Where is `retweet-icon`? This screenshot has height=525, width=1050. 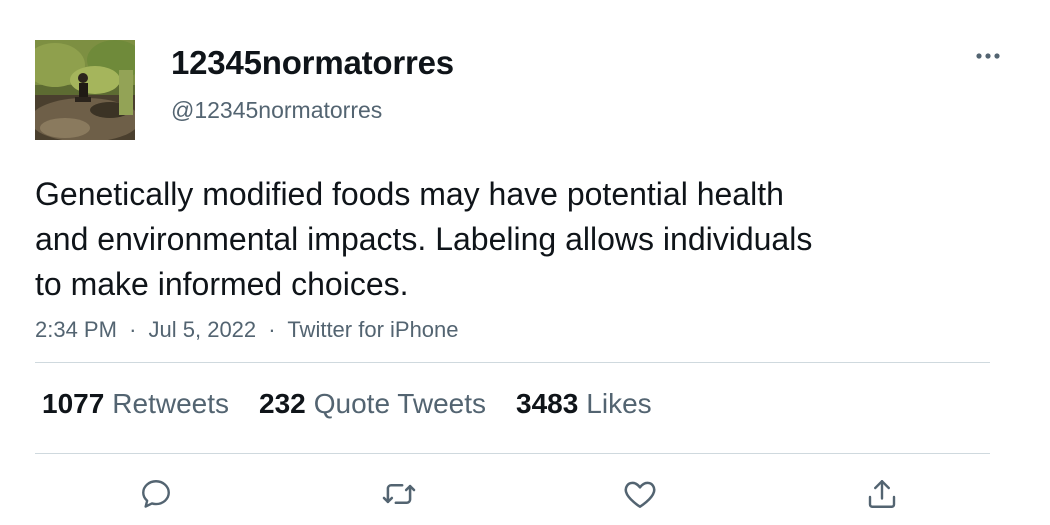
retweet-icon is located at coordinates (399, 494).